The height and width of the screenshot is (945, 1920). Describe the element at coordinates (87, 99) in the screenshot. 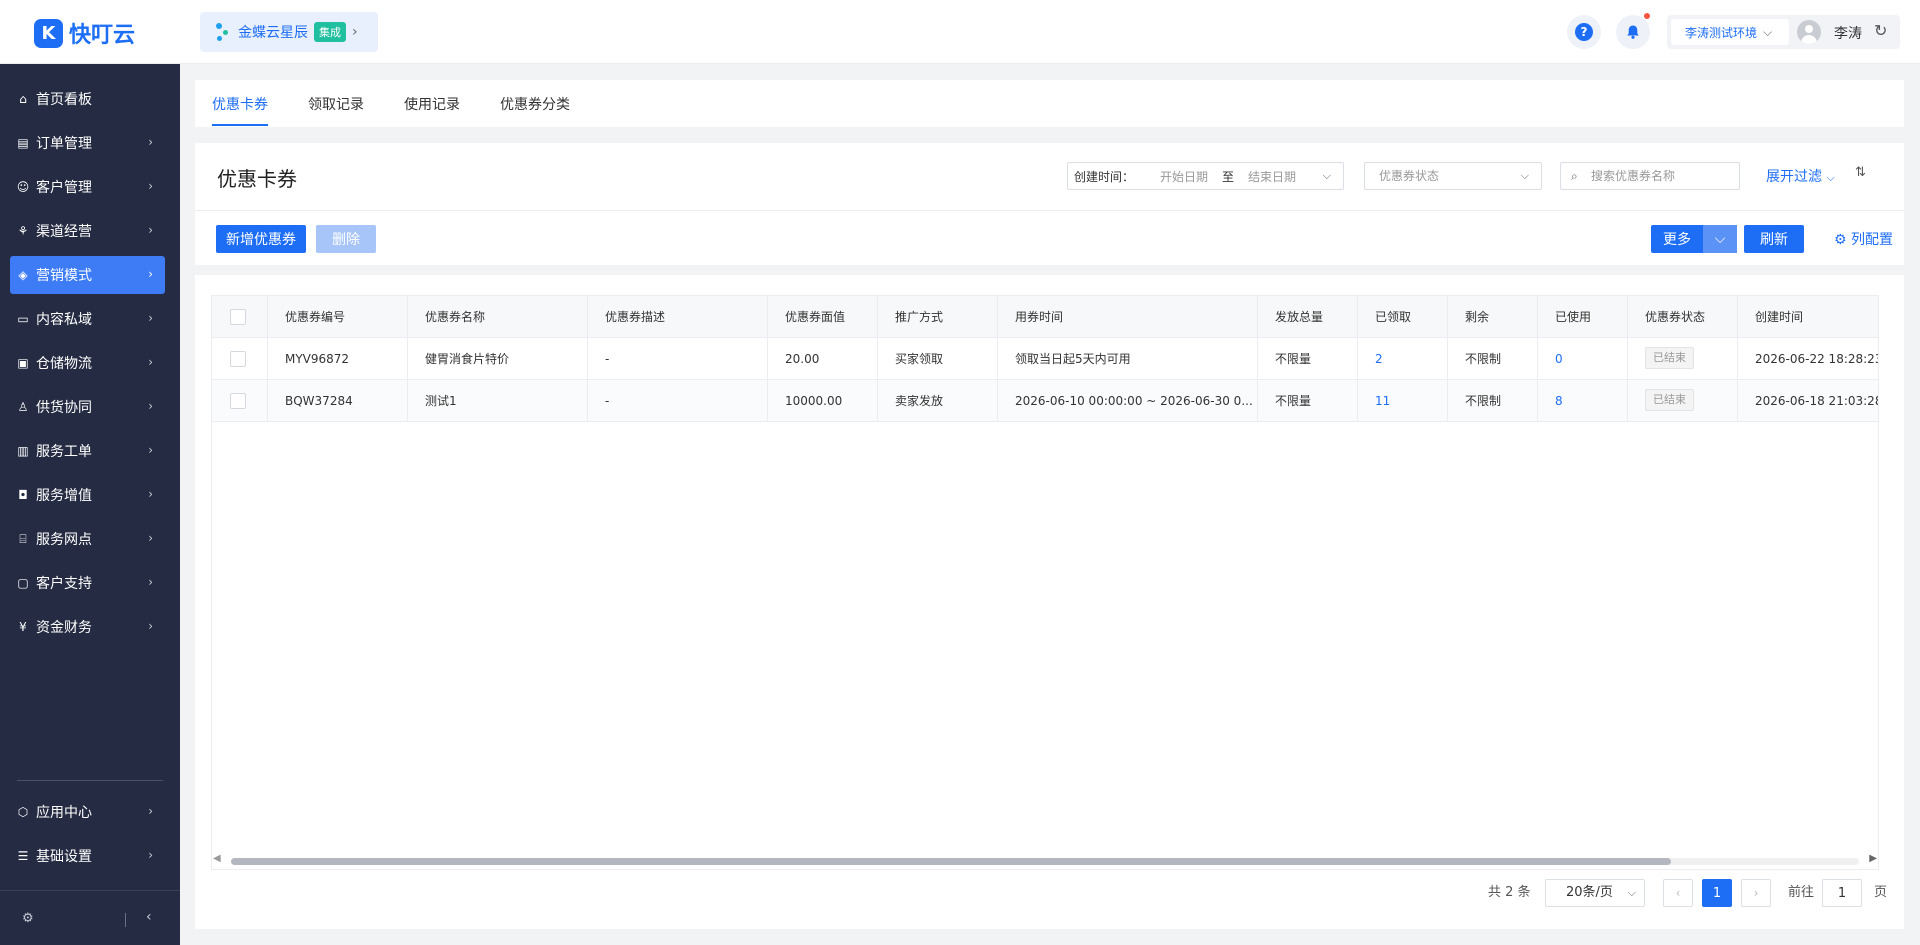

I see `sidebar-item-home: ⌂ 首页看板` at that location.